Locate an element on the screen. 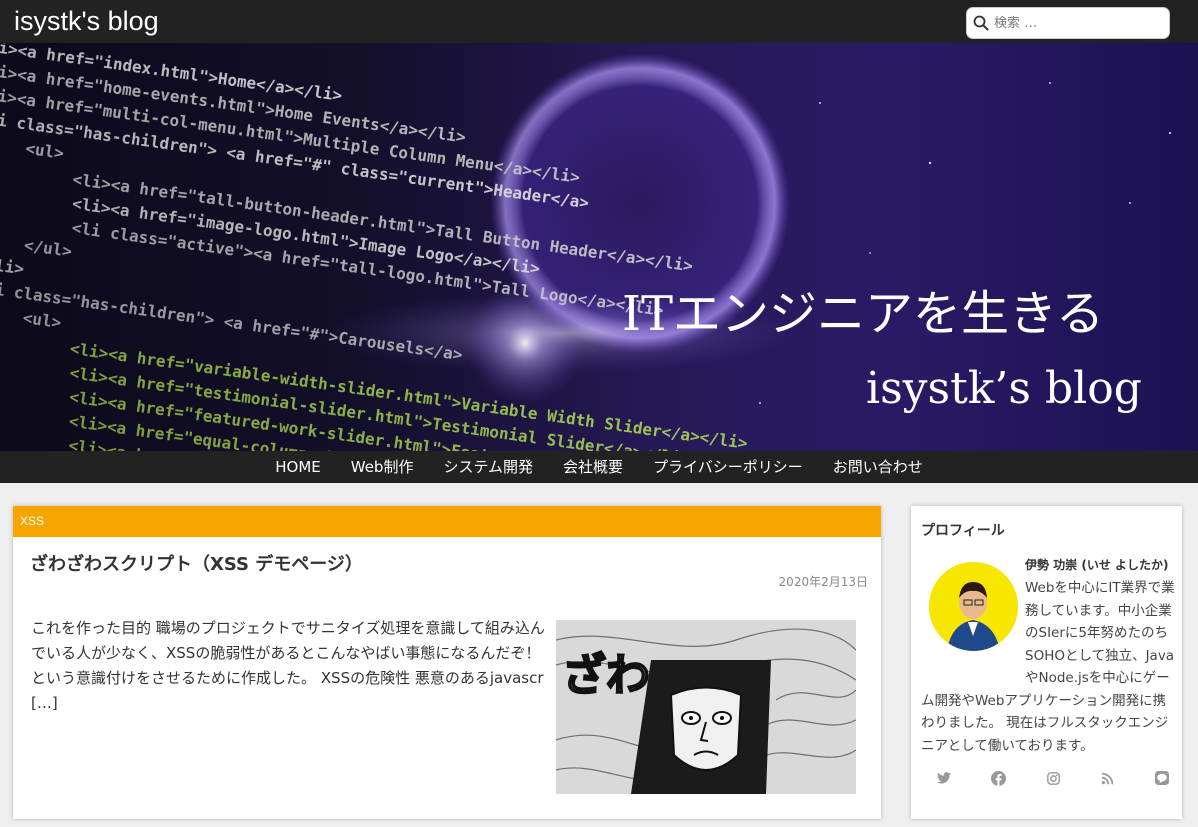  social-links is located at coordinates (1053, 778).